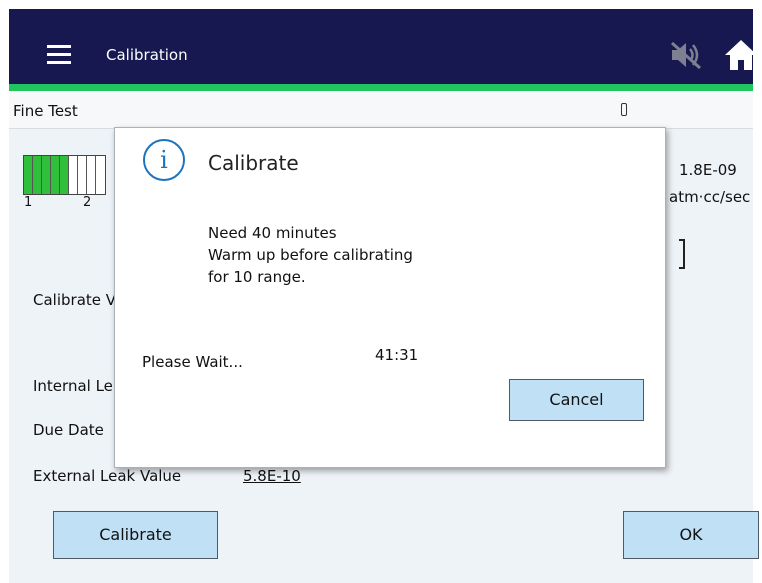 The height and width of the screenshot is (583, 762). Describe the element at coordinates (87, 202) in the screenshot. I see `range-label-2: 2` at that location.